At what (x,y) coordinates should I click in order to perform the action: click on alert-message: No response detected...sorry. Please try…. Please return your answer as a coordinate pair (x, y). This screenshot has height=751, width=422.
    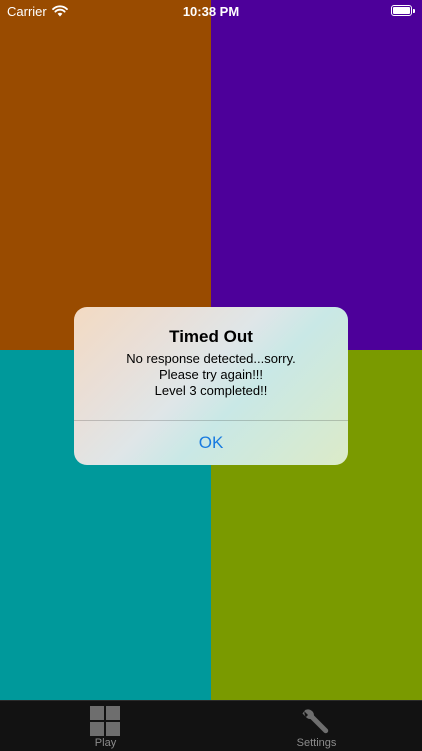
    Looking at the image, I should click on (211, 374).